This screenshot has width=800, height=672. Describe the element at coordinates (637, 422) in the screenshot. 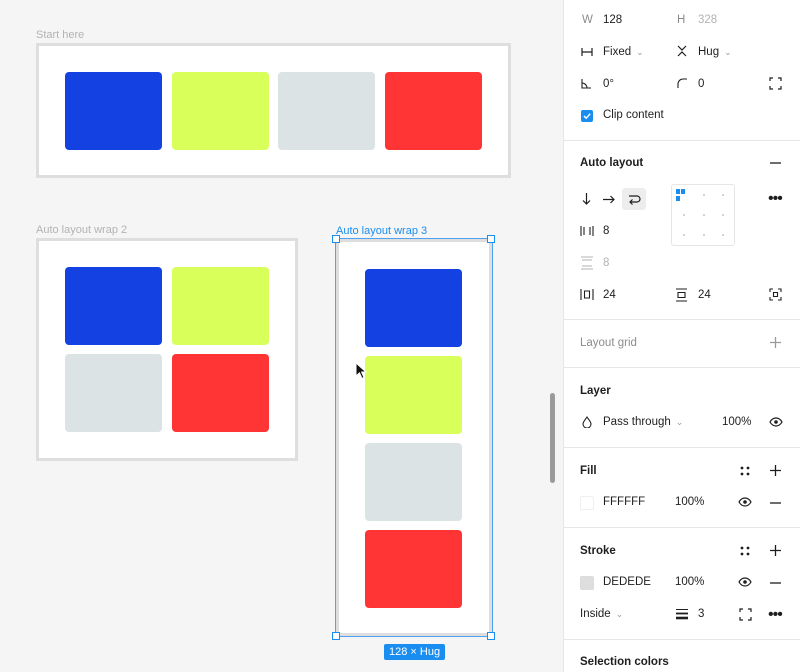

I see `blend-mode-value: Pass through` at that location.